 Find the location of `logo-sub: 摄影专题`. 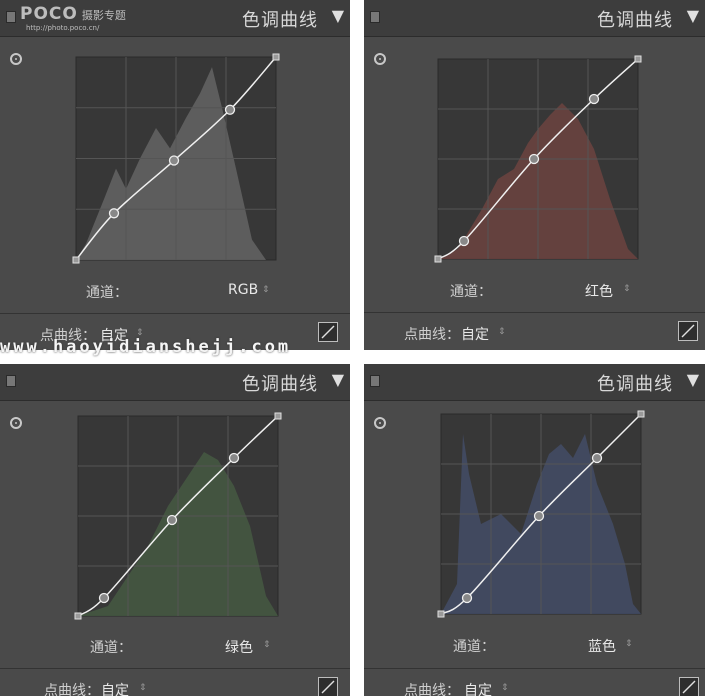

logo-sub: 摄影专题 is located at coordinates (103, 15).